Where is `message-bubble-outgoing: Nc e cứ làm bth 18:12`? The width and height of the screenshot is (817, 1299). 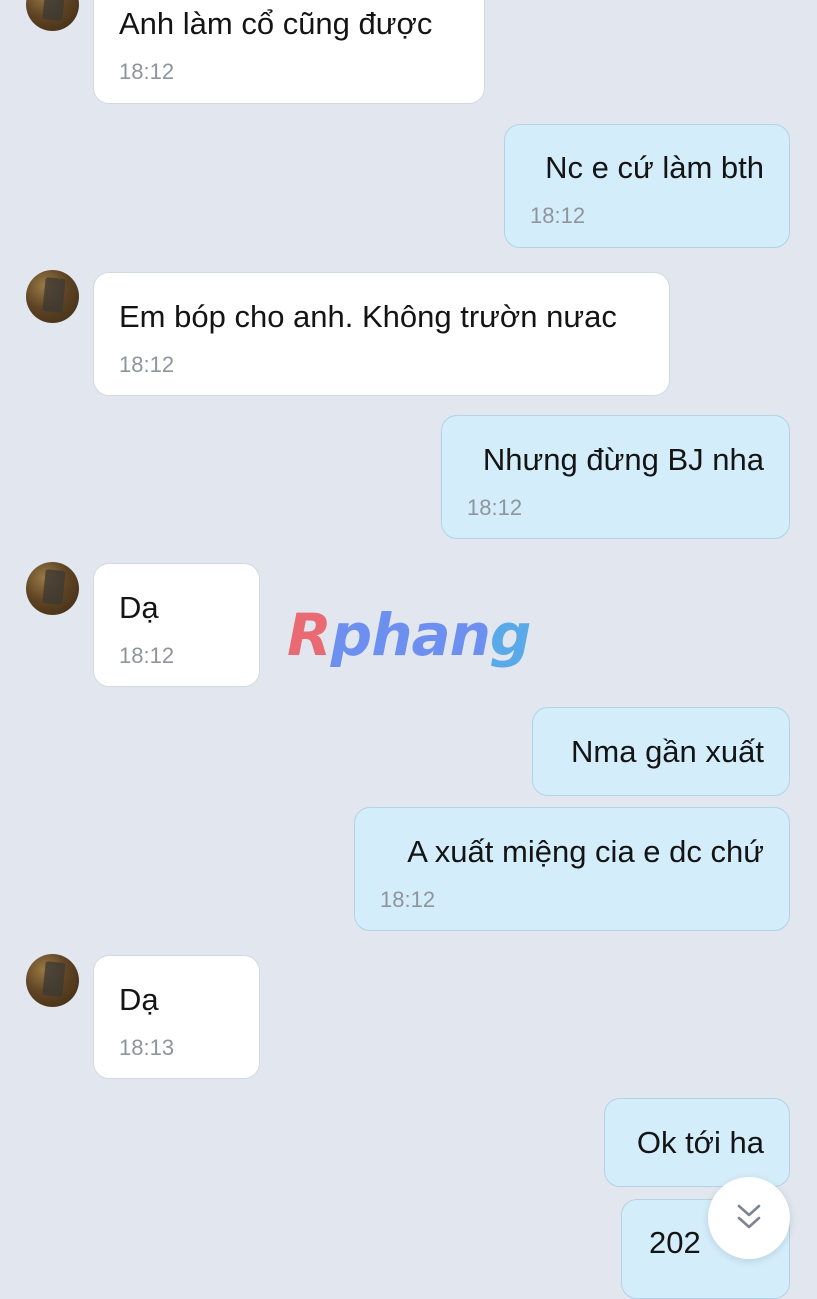
message-bubble-outgoing: Nc e cứ làm bth 18:12 is located at coordinates (647, 186).